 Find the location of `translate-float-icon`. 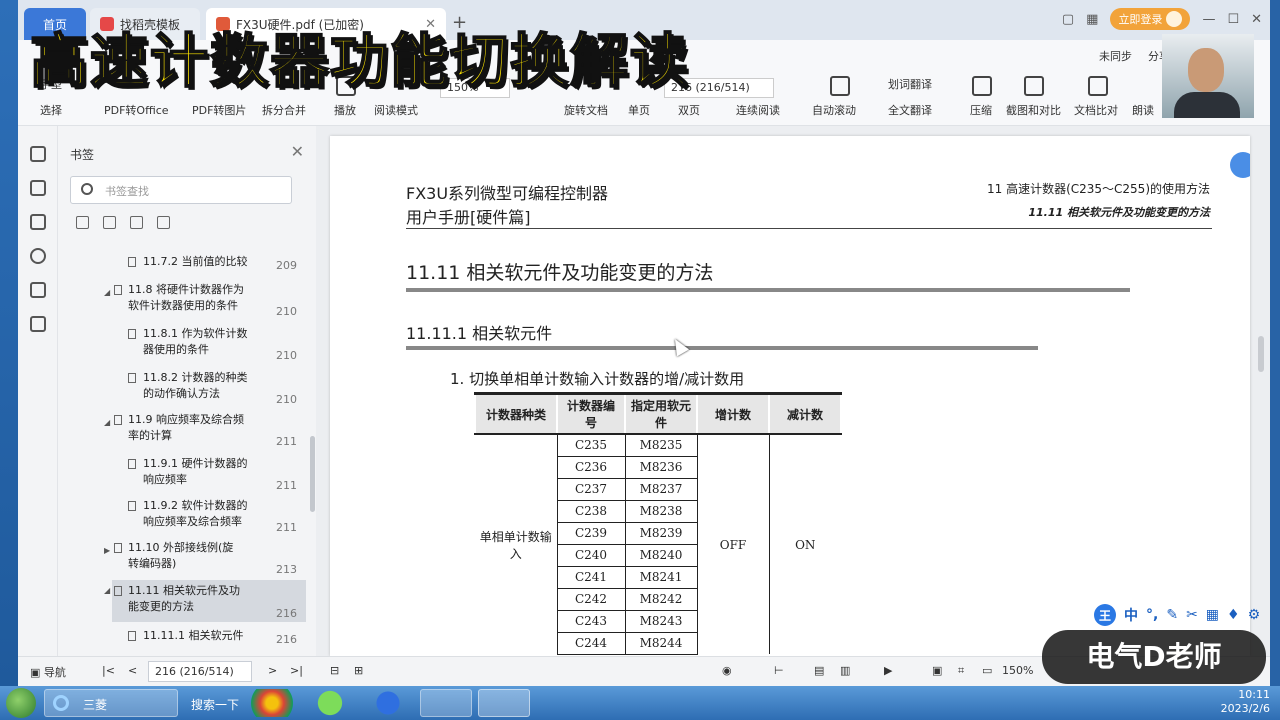

translate-float-icon is located at coordinates (1240, 165).